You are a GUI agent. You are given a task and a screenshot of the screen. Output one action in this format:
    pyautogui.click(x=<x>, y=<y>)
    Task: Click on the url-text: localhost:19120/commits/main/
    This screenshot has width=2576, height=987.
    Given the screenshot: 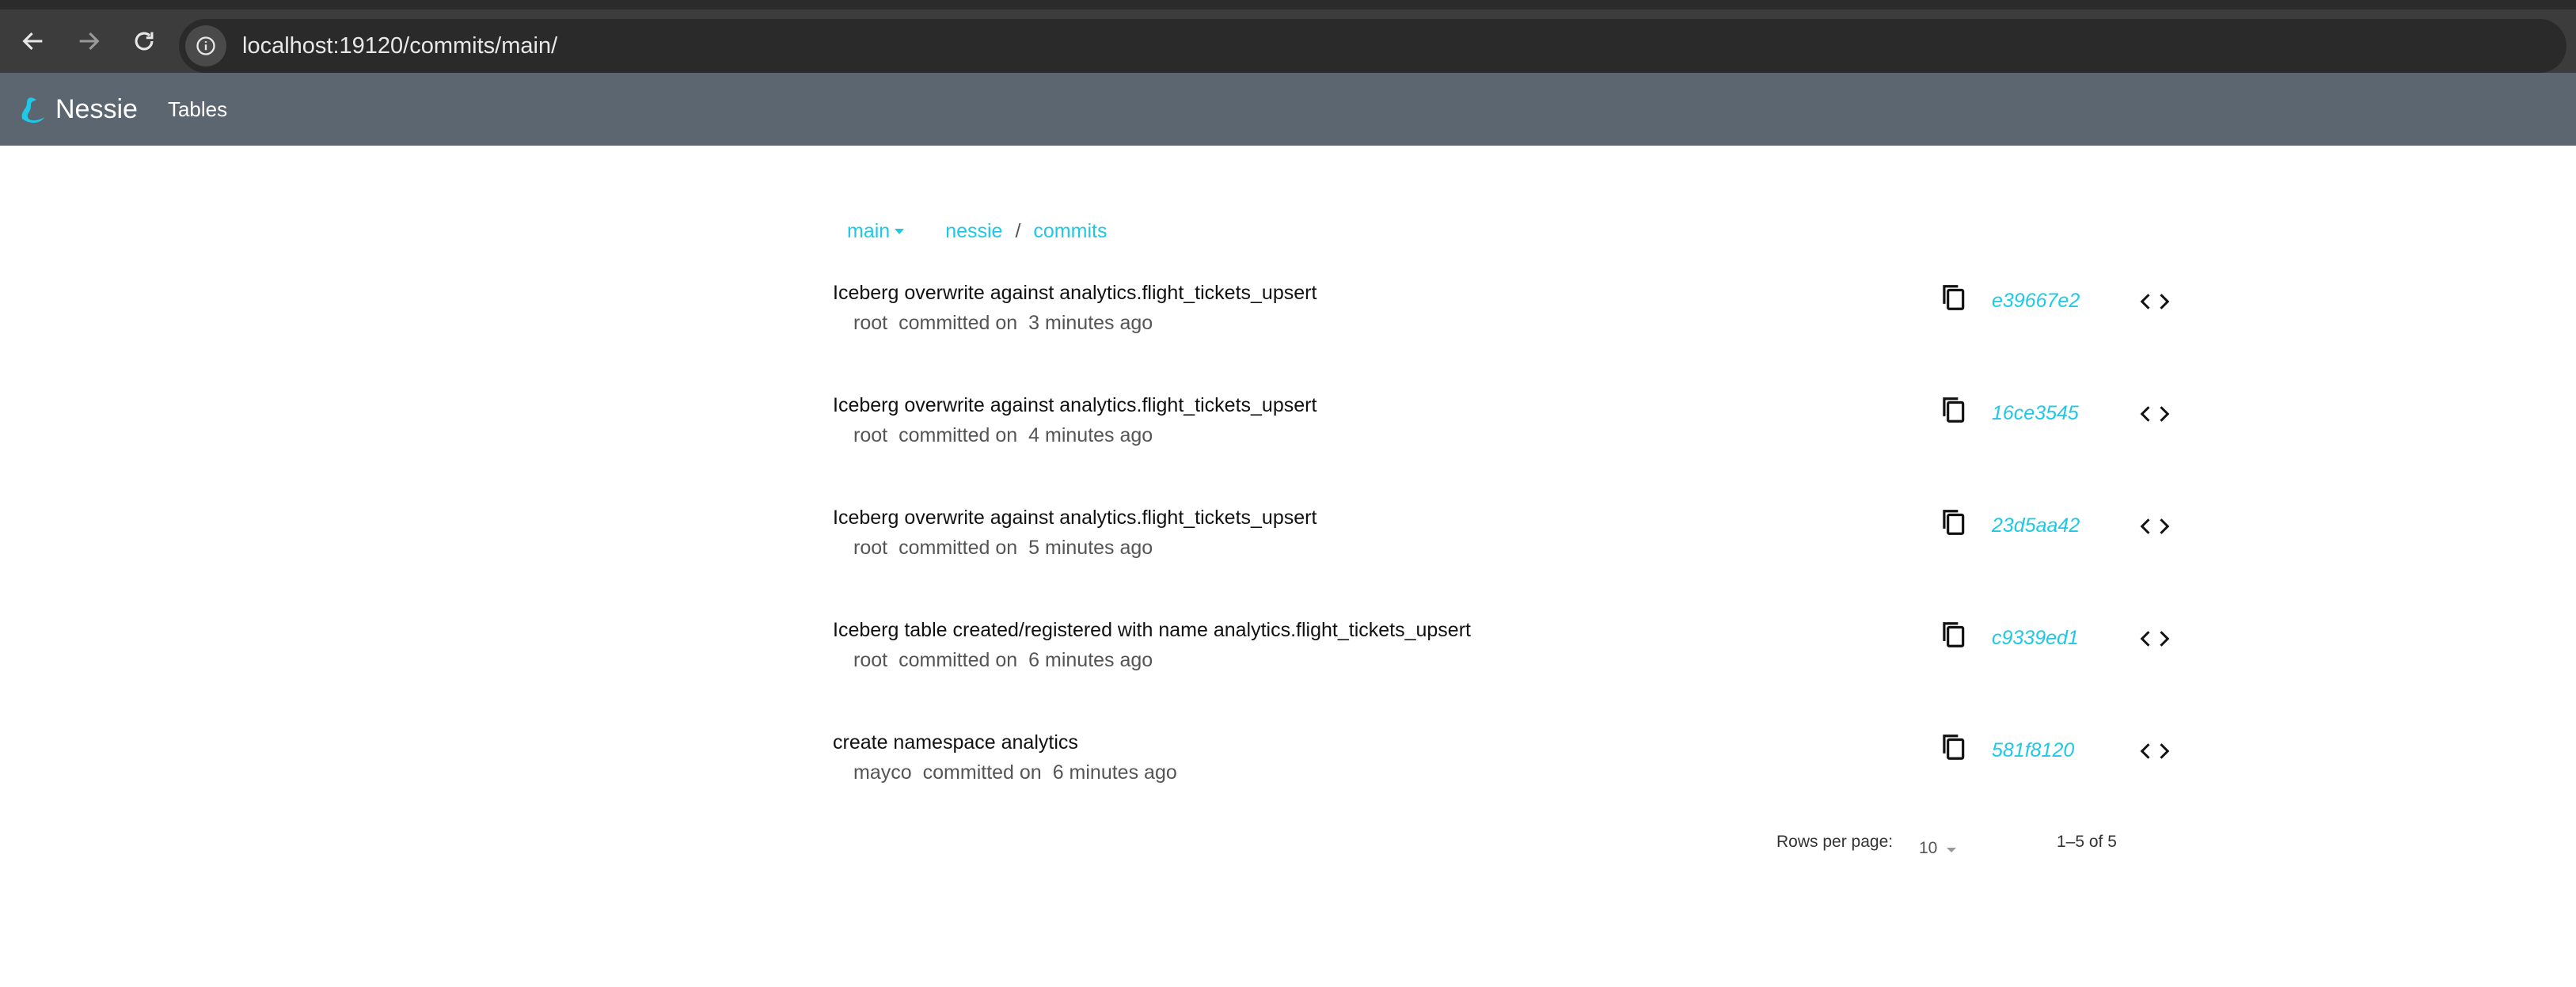 What is the action you would take?
    pyautogui.click(x=399, y=46)
    